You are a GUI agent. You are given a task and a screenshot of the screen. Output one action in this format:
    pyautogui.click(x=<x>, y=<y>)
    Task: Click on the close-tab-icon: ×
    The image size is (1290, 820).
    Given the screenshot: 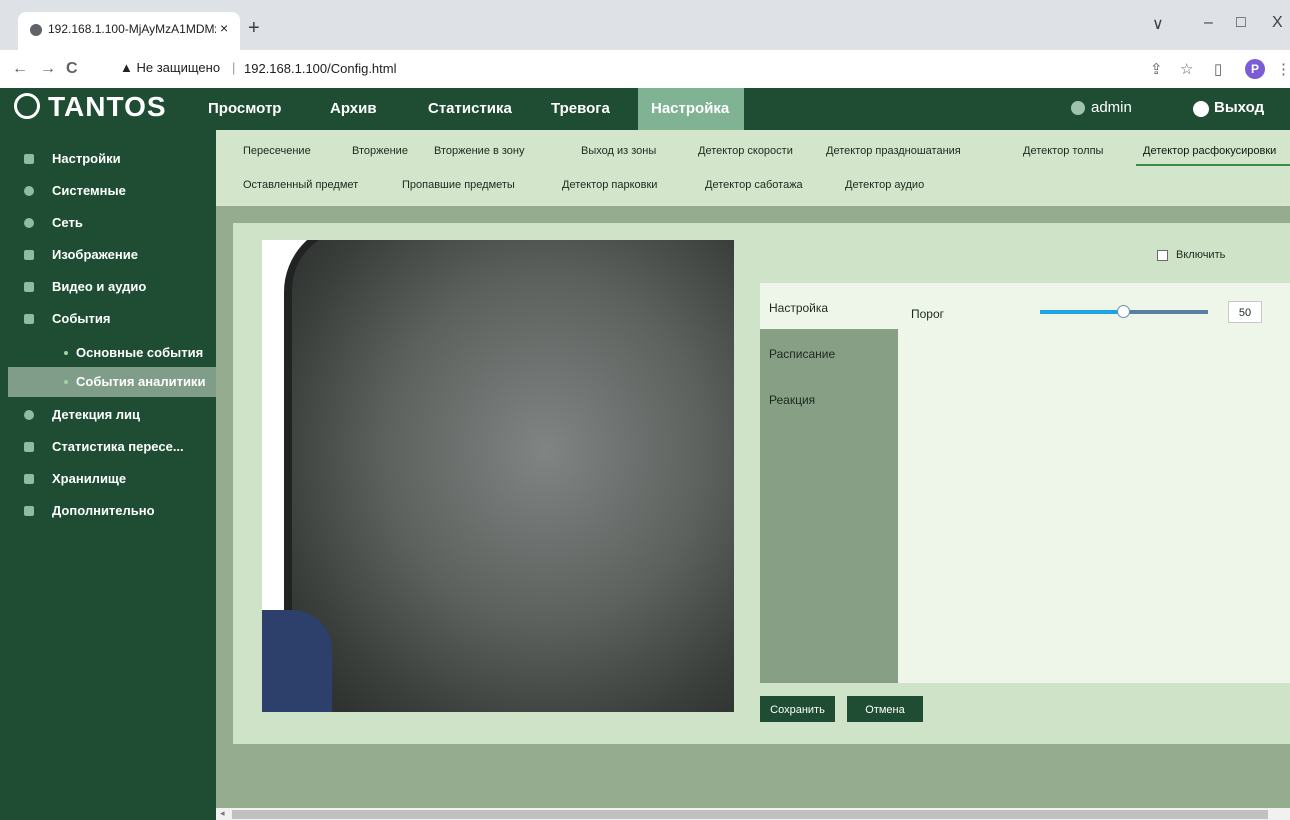 What is the action you would take?
    pyautogui.click(x=224, y=28)
    